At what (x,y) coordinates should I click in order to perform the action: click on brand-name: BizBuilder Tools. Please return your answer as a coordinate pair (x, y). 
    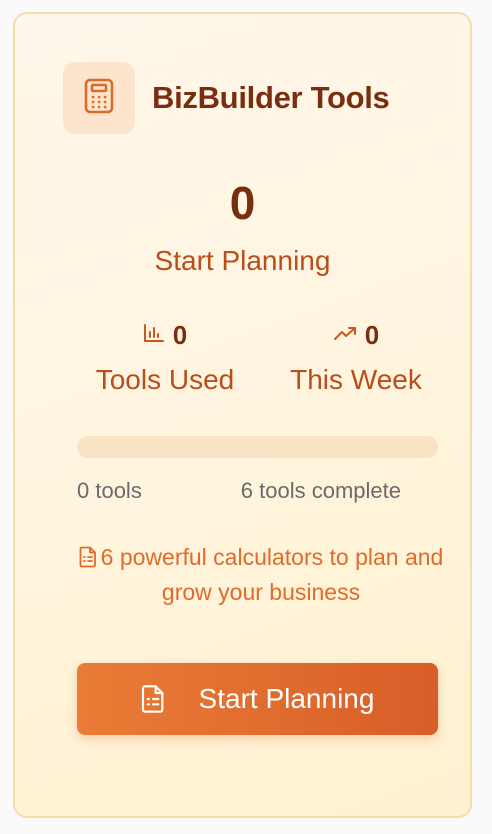
    Looking at the image, I should click on (271, 97).